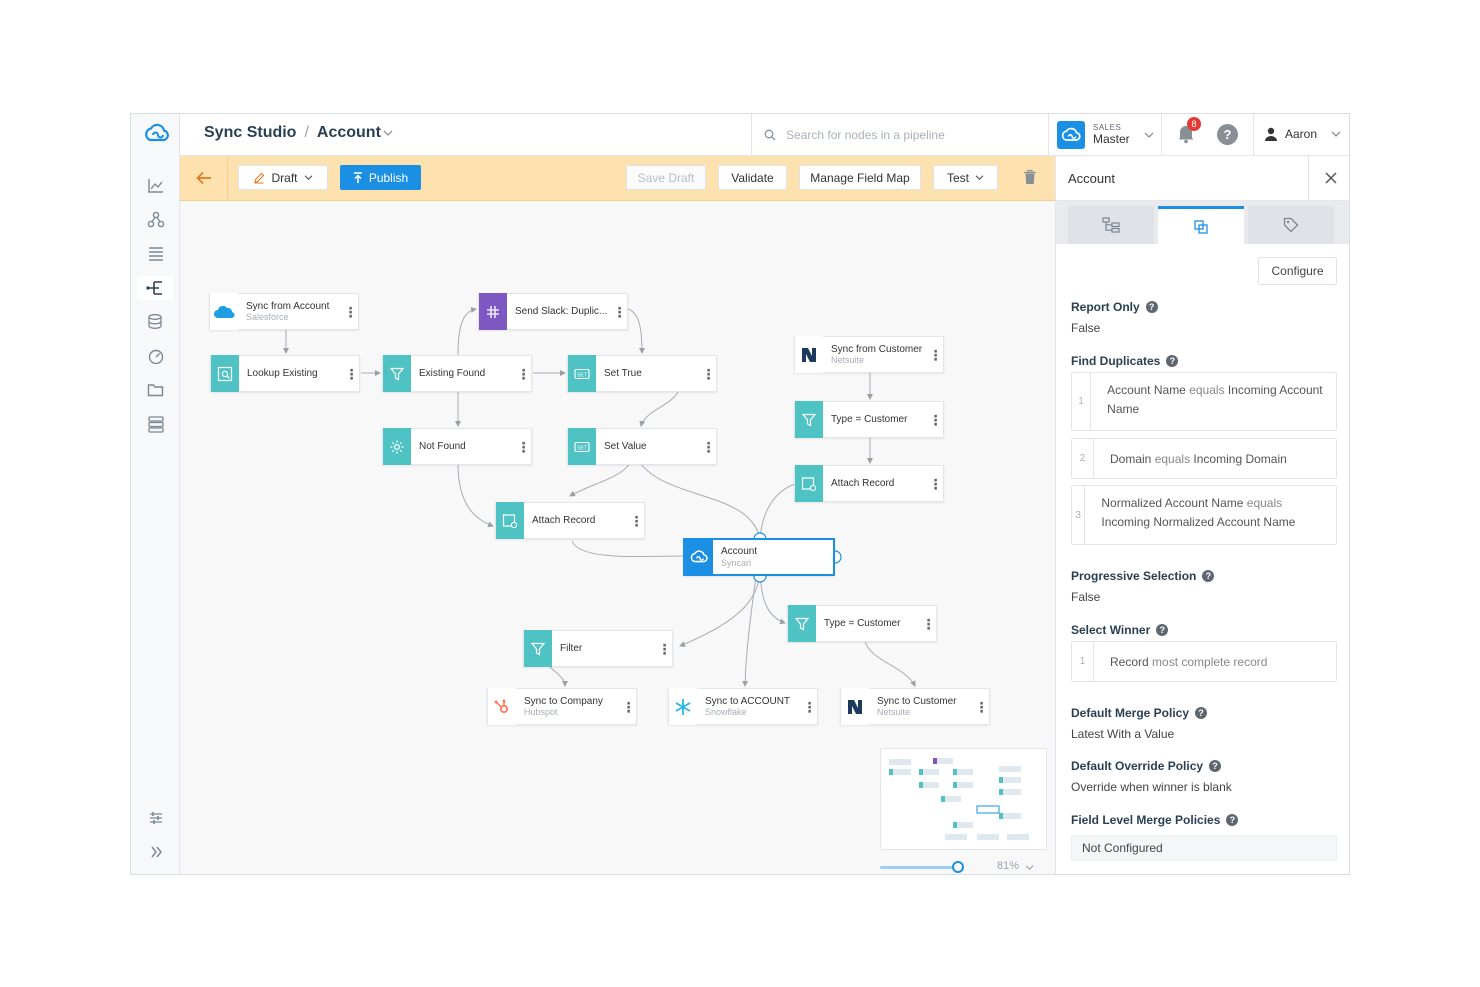 This screenshot has width=1480, height=987. I want to click on pipeline-icon, so click(155, 288).